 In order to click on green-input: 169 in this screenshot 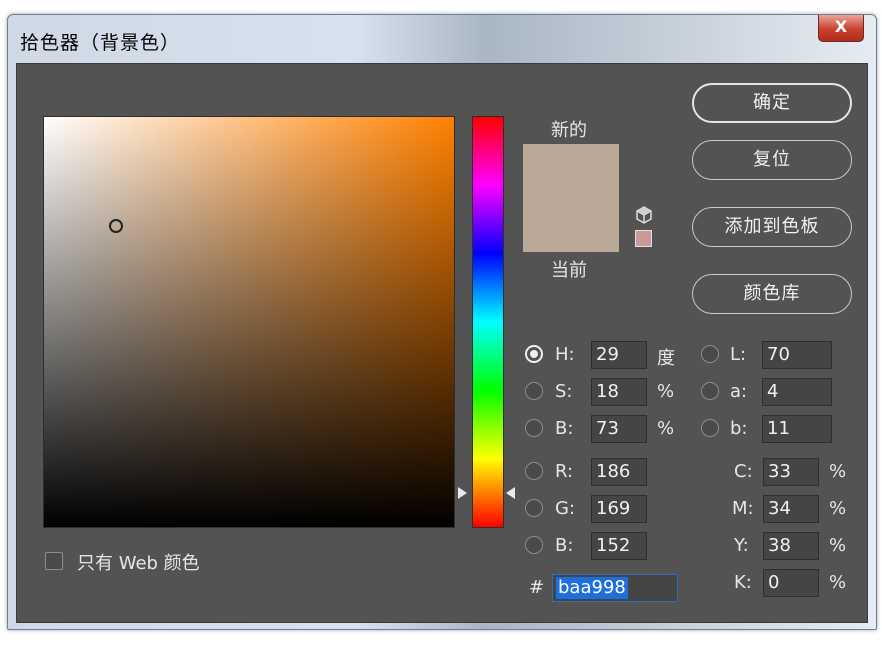, I will do `click(619, 509)`.